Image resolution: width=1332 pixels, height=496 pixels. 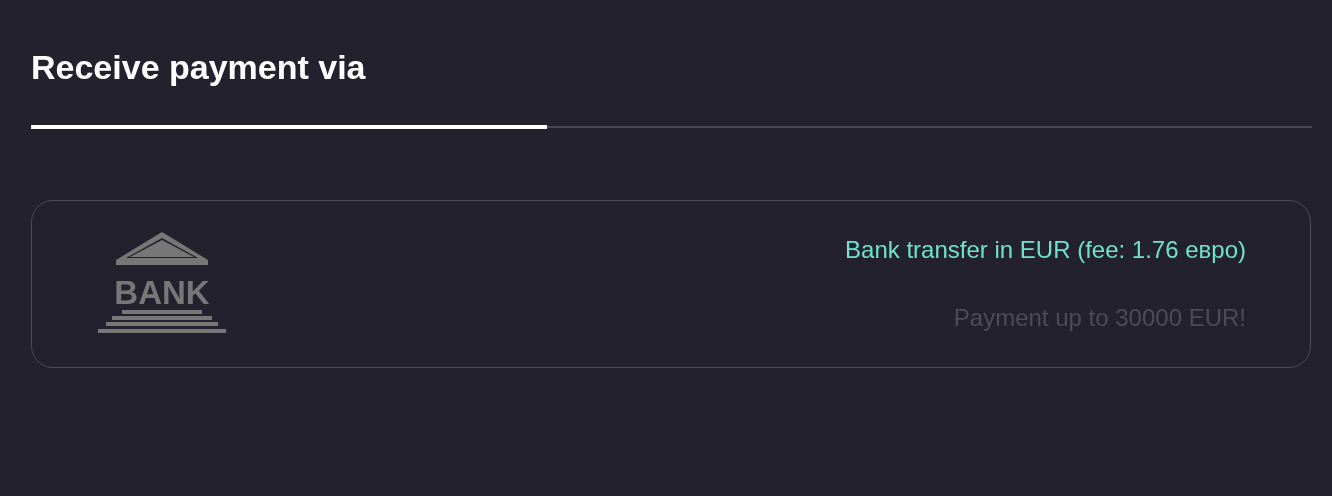 What do you see at coordinates (1045, 250) in the screenshot?
I see `payment-method-name: Bank transfer in EUR (fee: 1.76 евро)` at bounding box center [1045, 250].